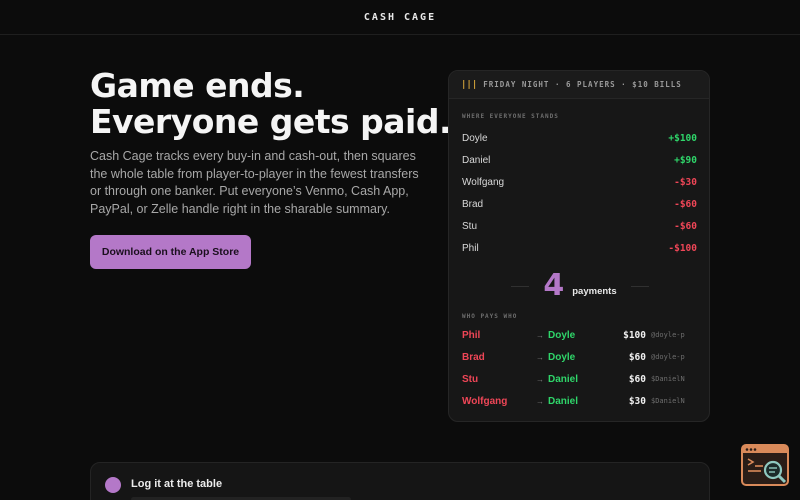 The image size is (800, 500). What do you see at coordinates (685, 182) in the screenshot?
I see `player-balance: -$30` at bounding box center [685, 182].